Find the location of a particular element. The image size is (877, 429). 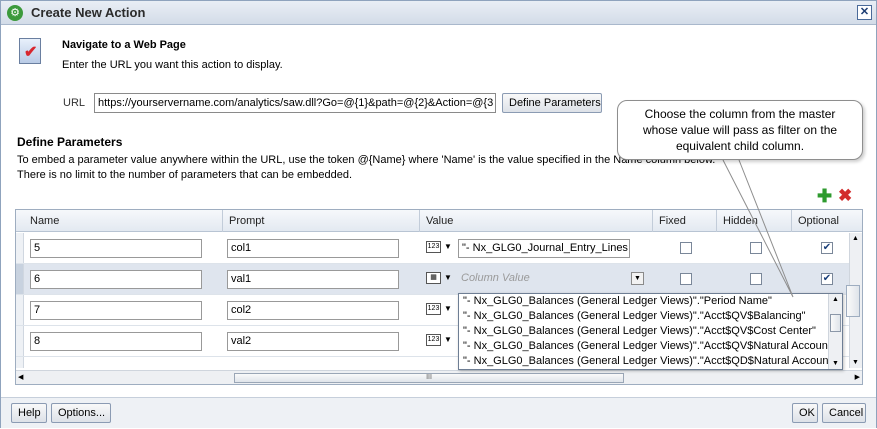

help-button: Help is located at coordinates (29, 413).